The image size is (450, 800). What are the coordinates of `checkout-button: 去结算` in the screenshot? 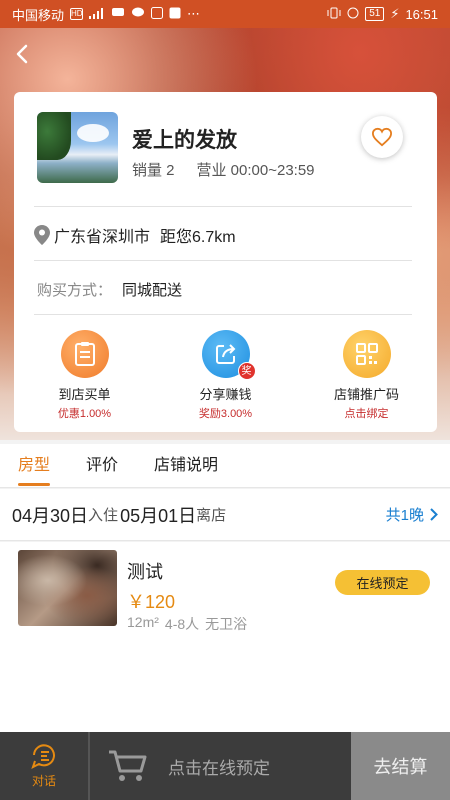 It's located at (400, 766).